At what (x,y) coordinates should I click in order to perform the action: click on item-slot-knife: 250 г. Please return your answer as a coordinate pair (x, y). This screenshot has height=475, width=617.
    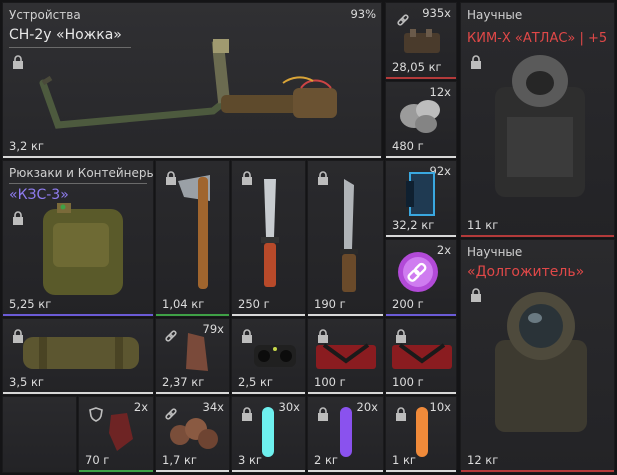
    Looking at the image, I should click on (268, 238).